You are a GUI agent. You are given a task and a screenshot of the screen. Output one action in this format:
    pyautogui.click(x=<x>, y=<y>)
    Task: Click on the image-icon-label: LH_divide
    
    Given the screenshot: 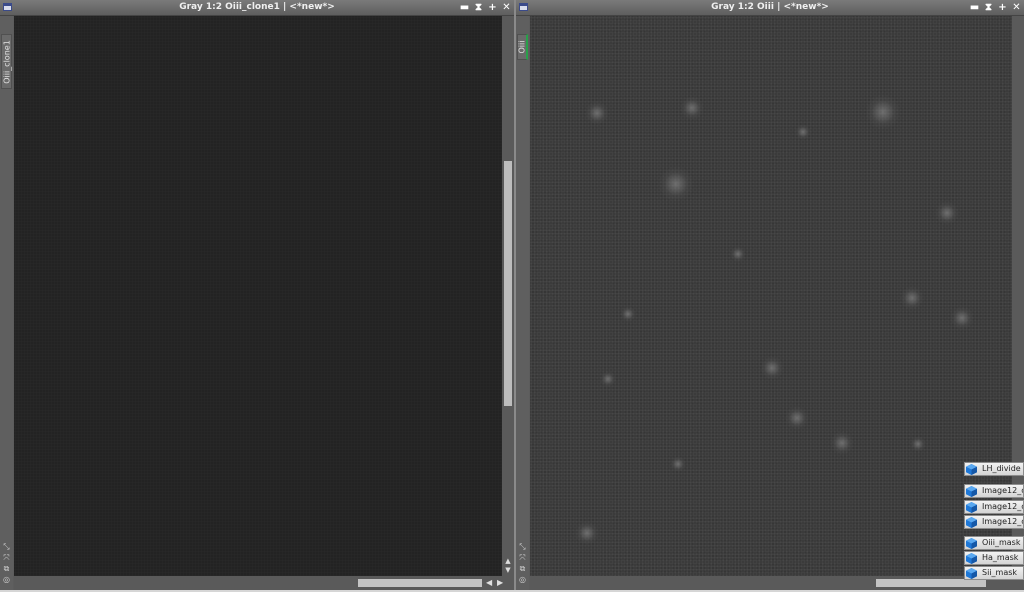 What is the action you would take?
    pyautogui.click(x=1001, y=468)
    